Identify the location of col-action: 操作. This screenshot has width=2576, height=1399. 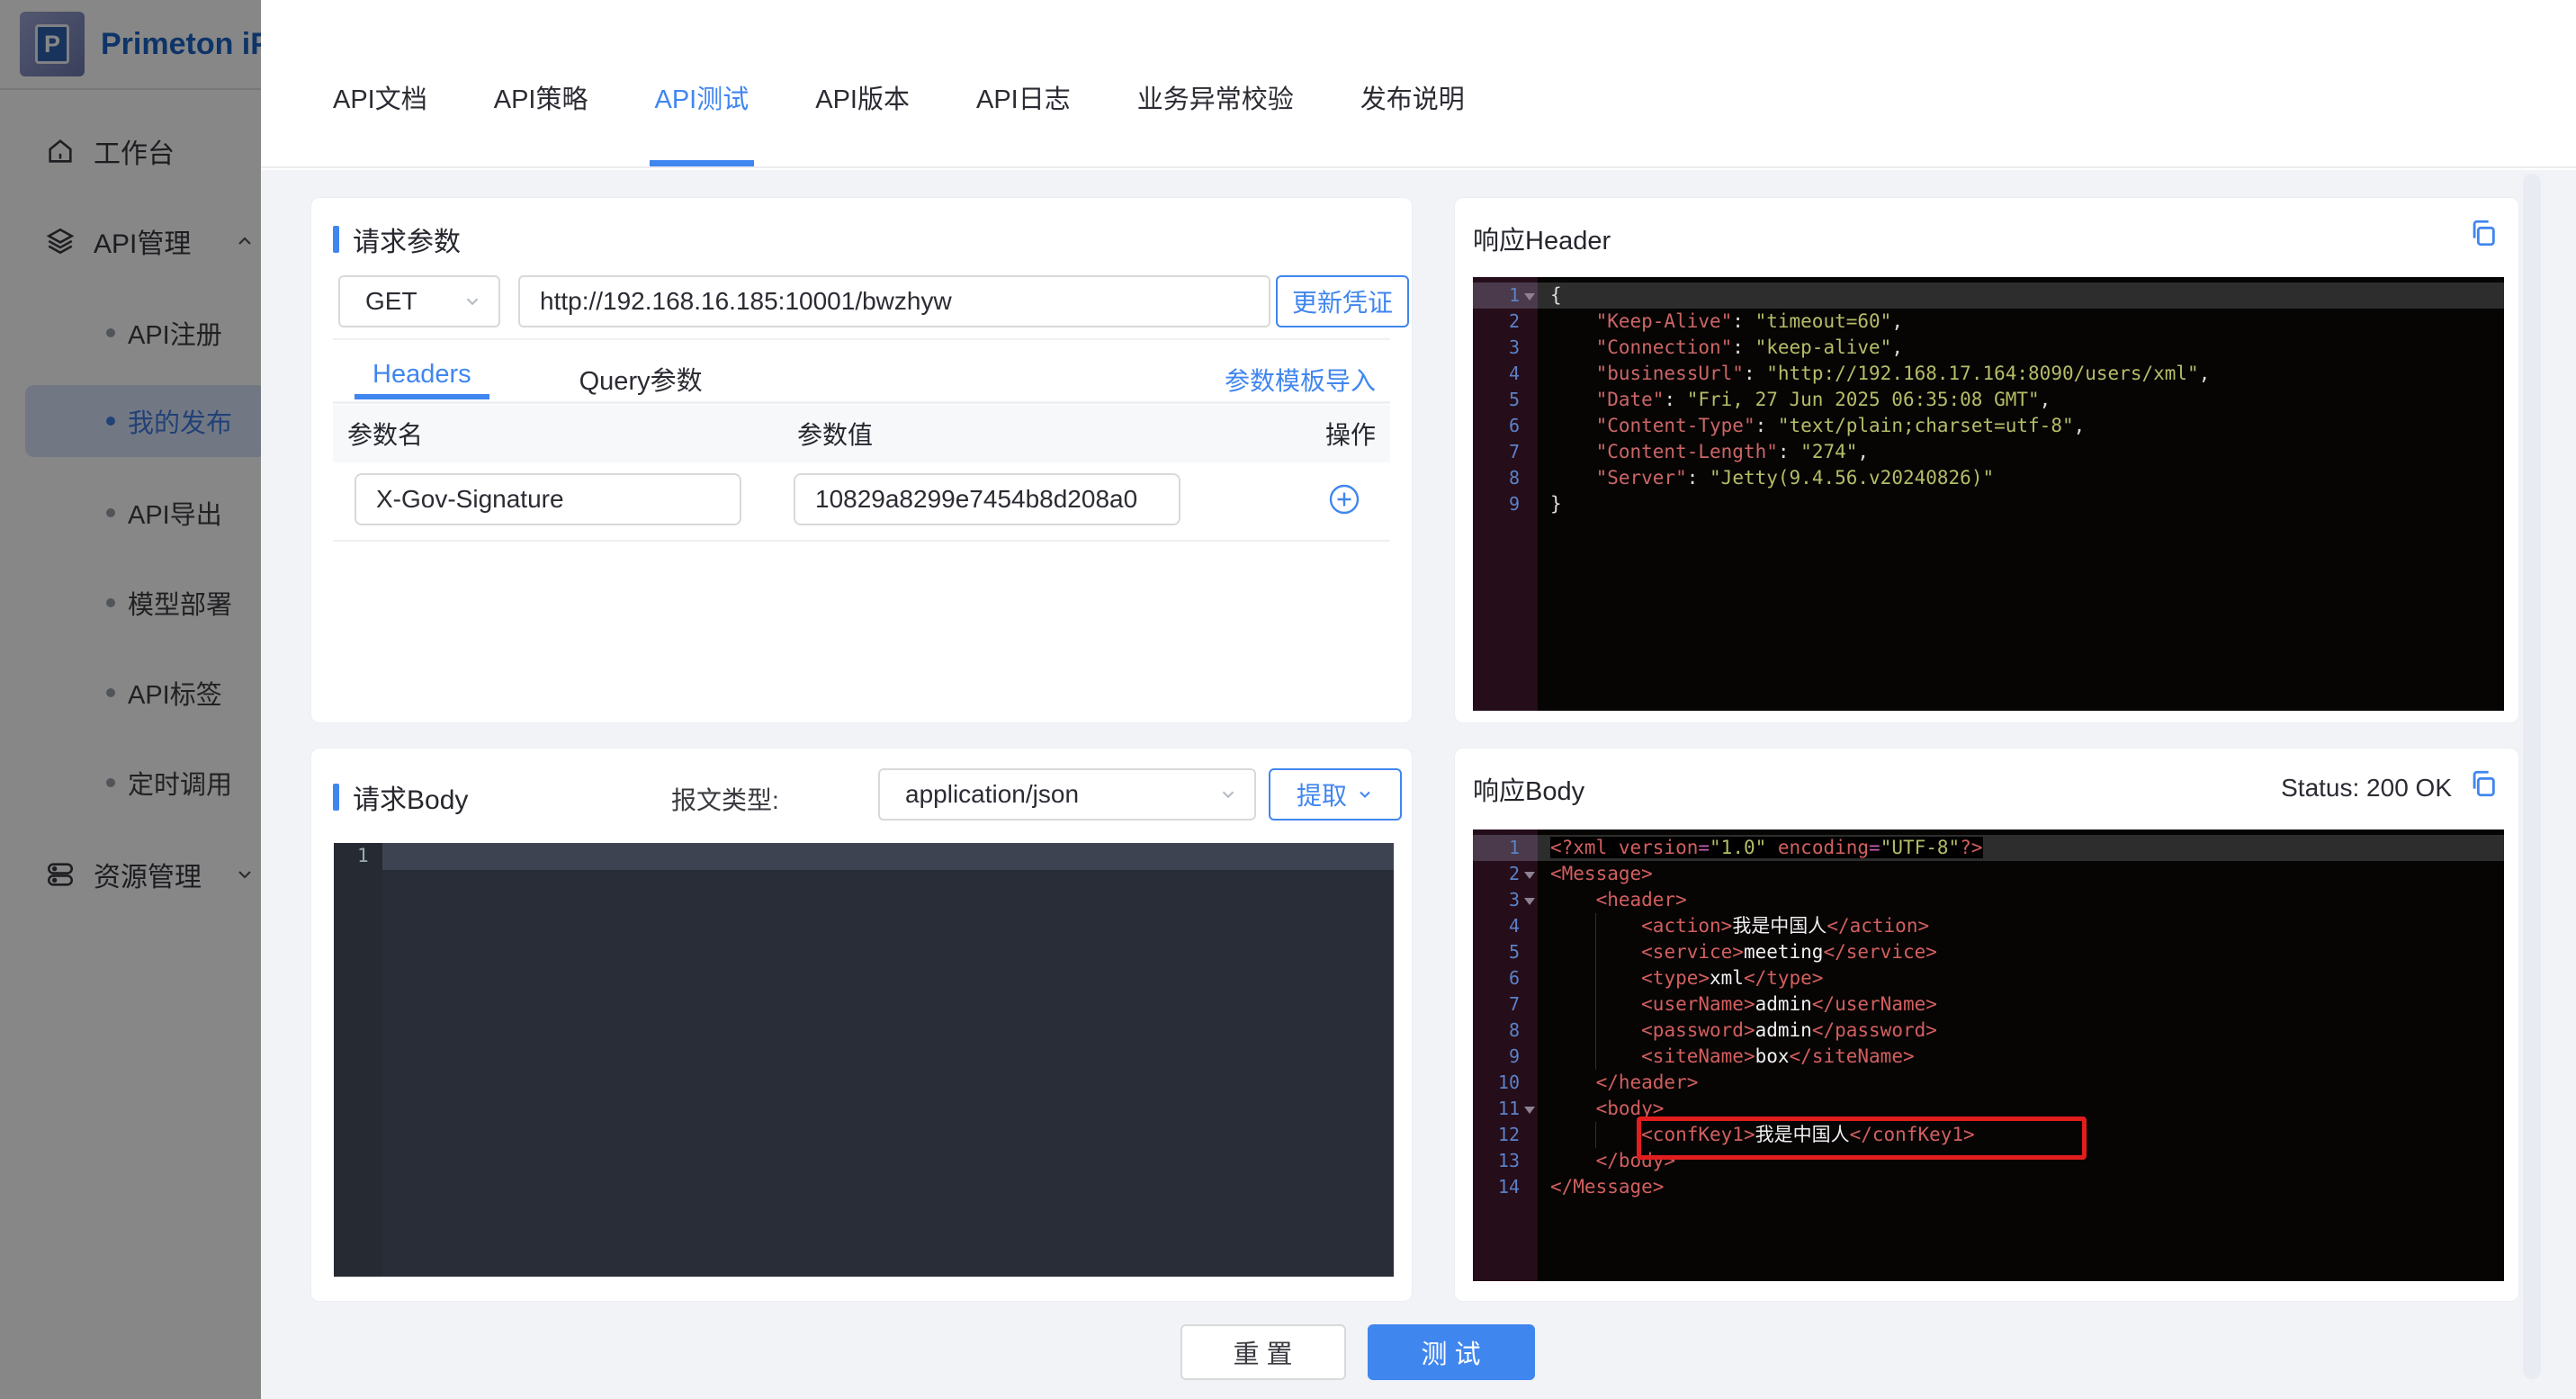
(1350, 435).